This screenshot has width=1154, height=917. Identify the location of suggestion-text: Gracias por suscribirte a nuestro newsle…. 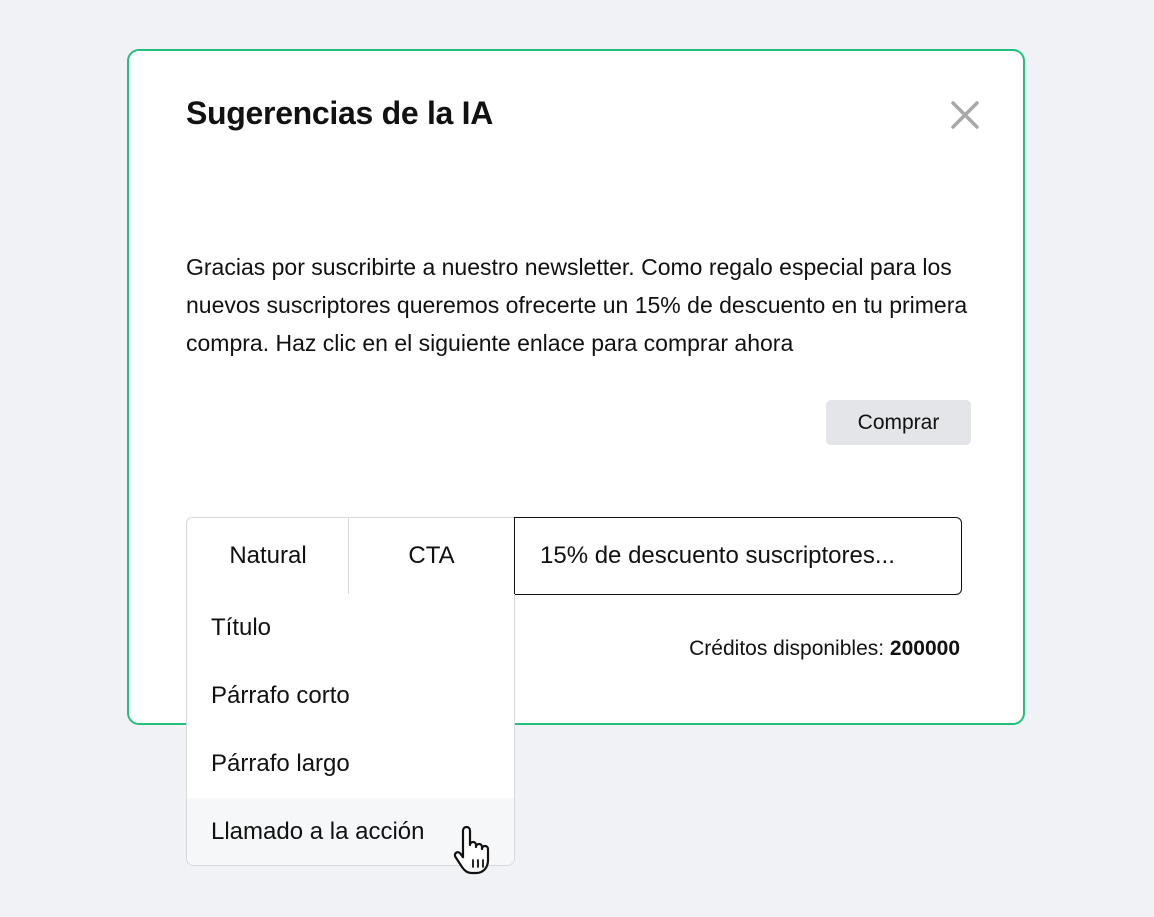
(577, 305).